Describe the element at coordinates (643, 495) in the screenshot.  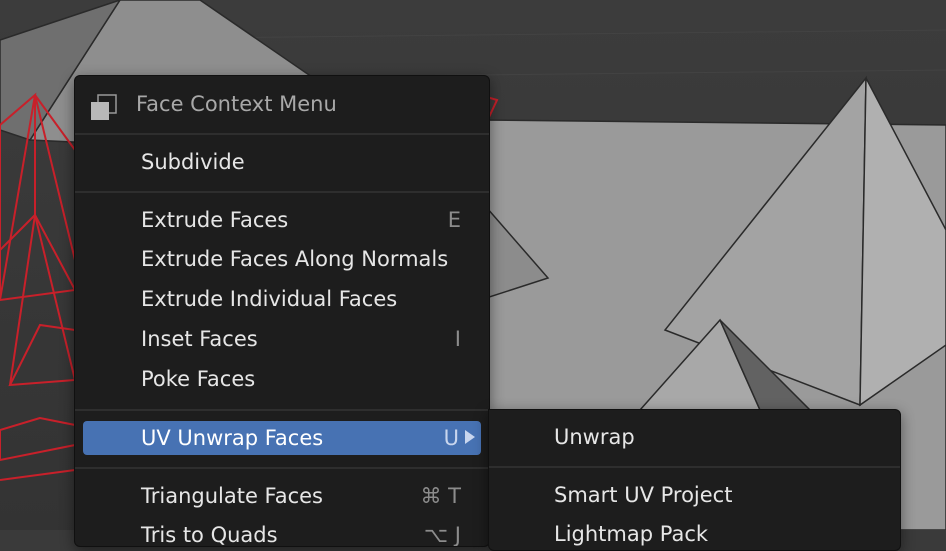
I see `menu-item-label: Smart UV Project` at that location.